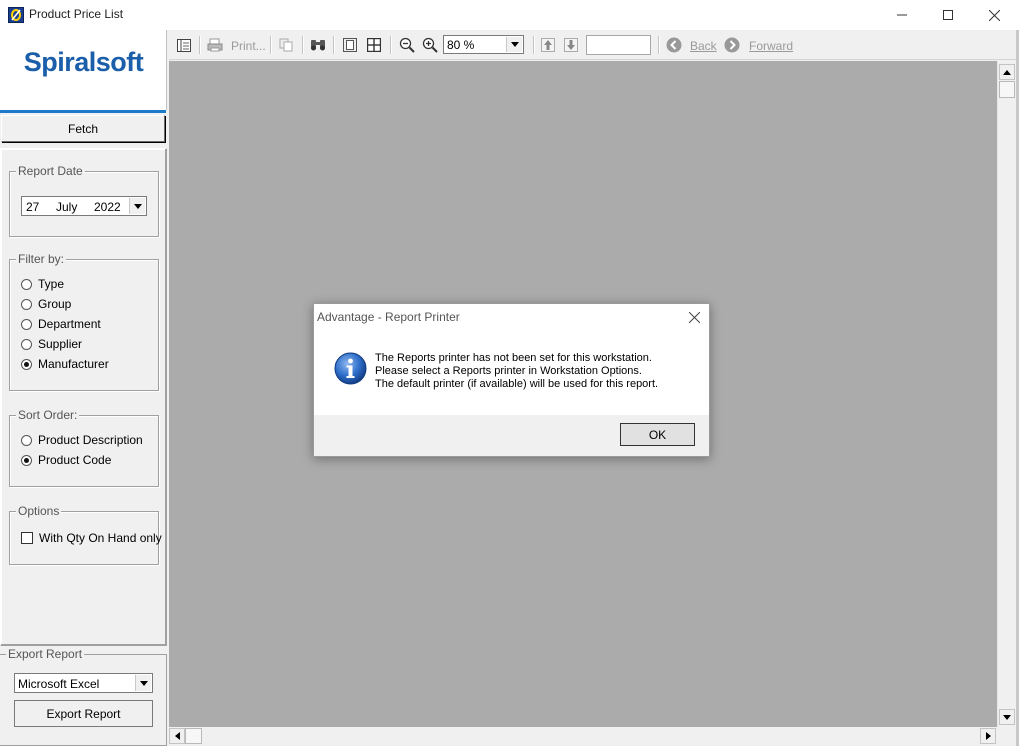 The width and height of the screenshot is (1019, 746). I want to click on back-label: Back, so click(703, 46).